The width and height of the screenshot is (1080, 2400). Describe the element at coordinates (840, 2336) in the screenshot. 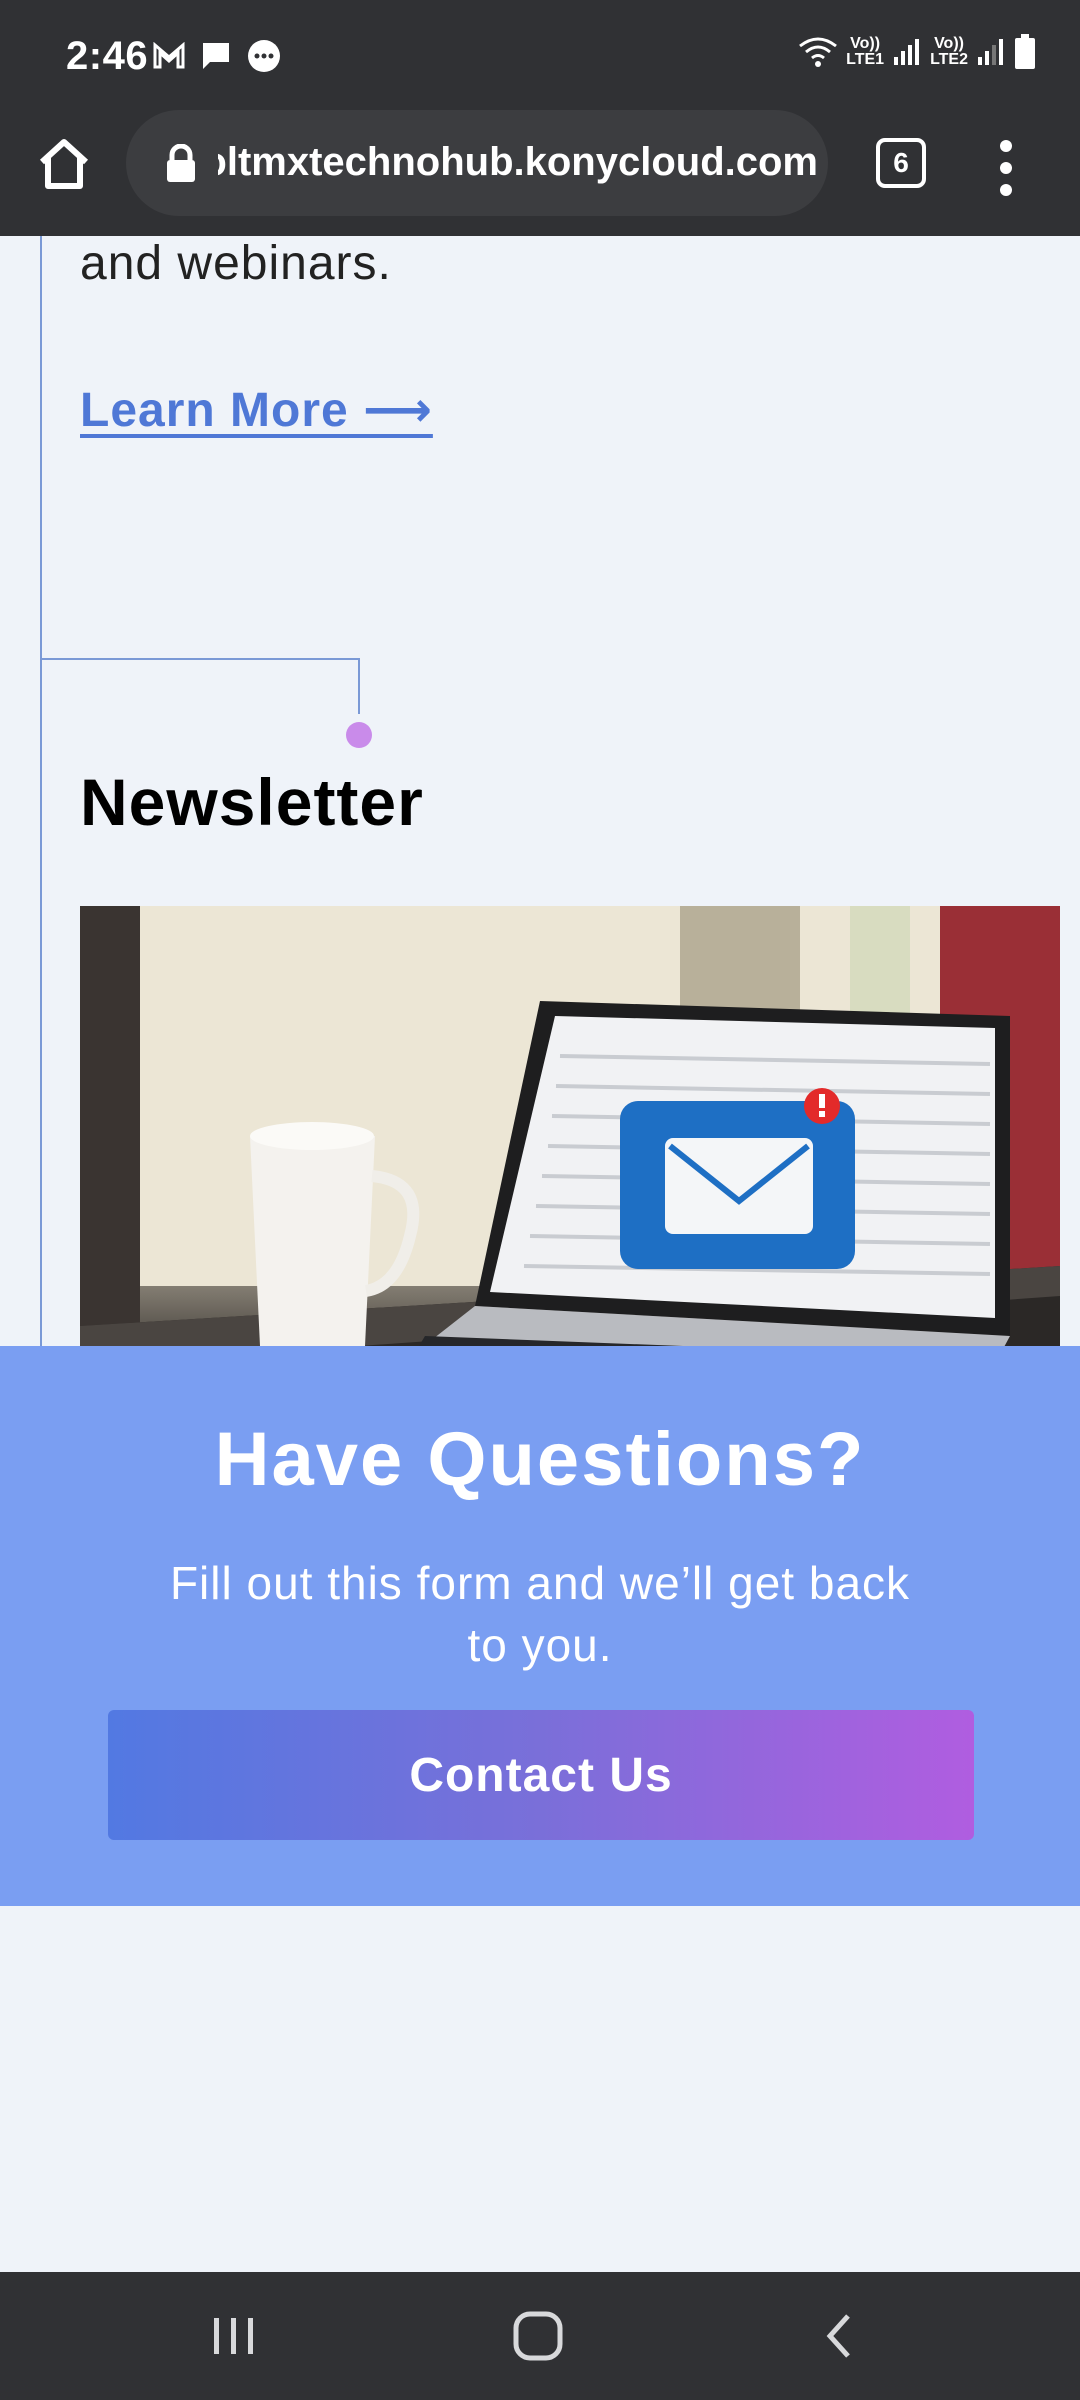

I see `back-icon` at that location.